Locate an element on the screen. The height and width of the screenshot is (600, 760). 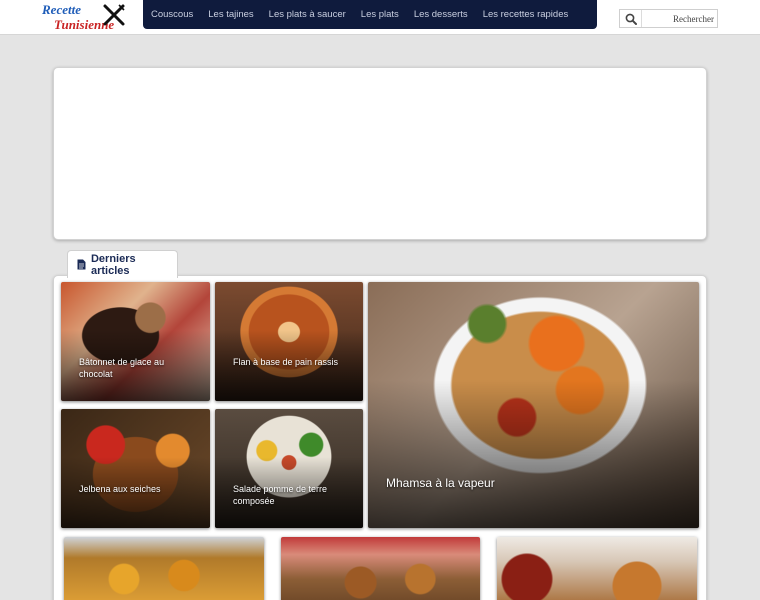
article-title: Mhamsa à la vapeur is located at coordinates (536, 483).